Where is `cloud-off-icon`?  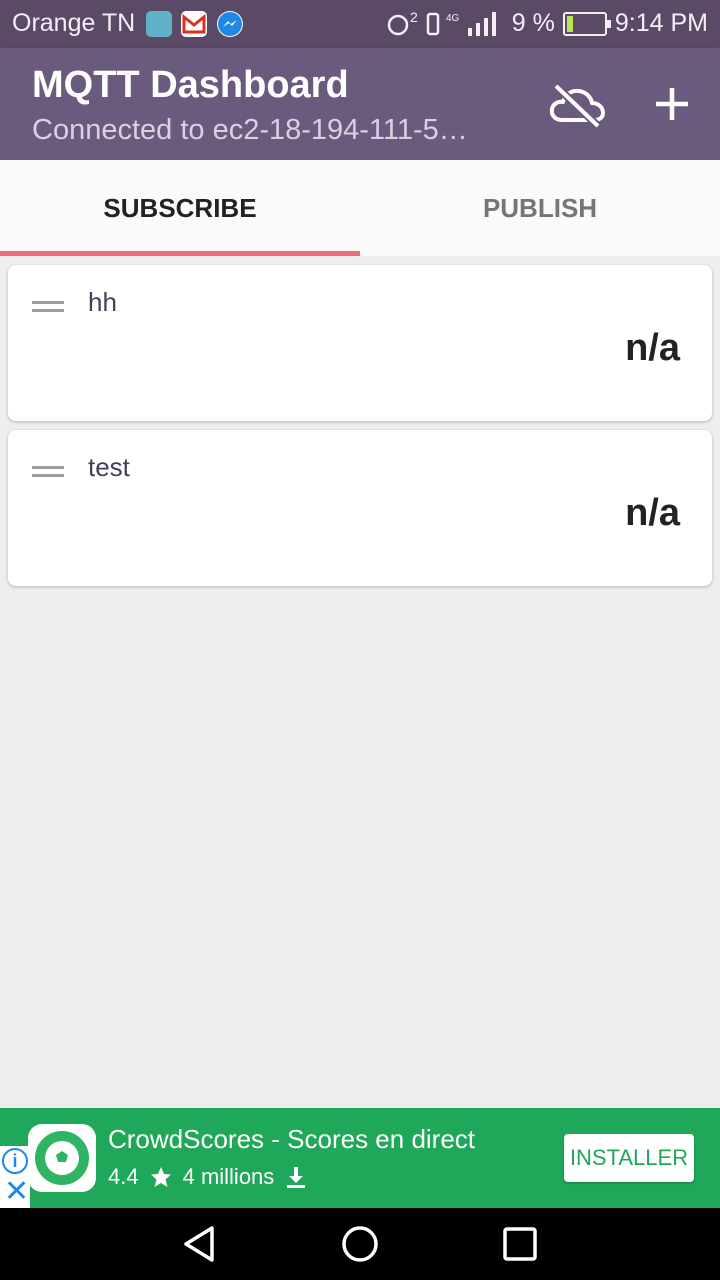
cloud-off-icon is located at coordinates (577, 106).